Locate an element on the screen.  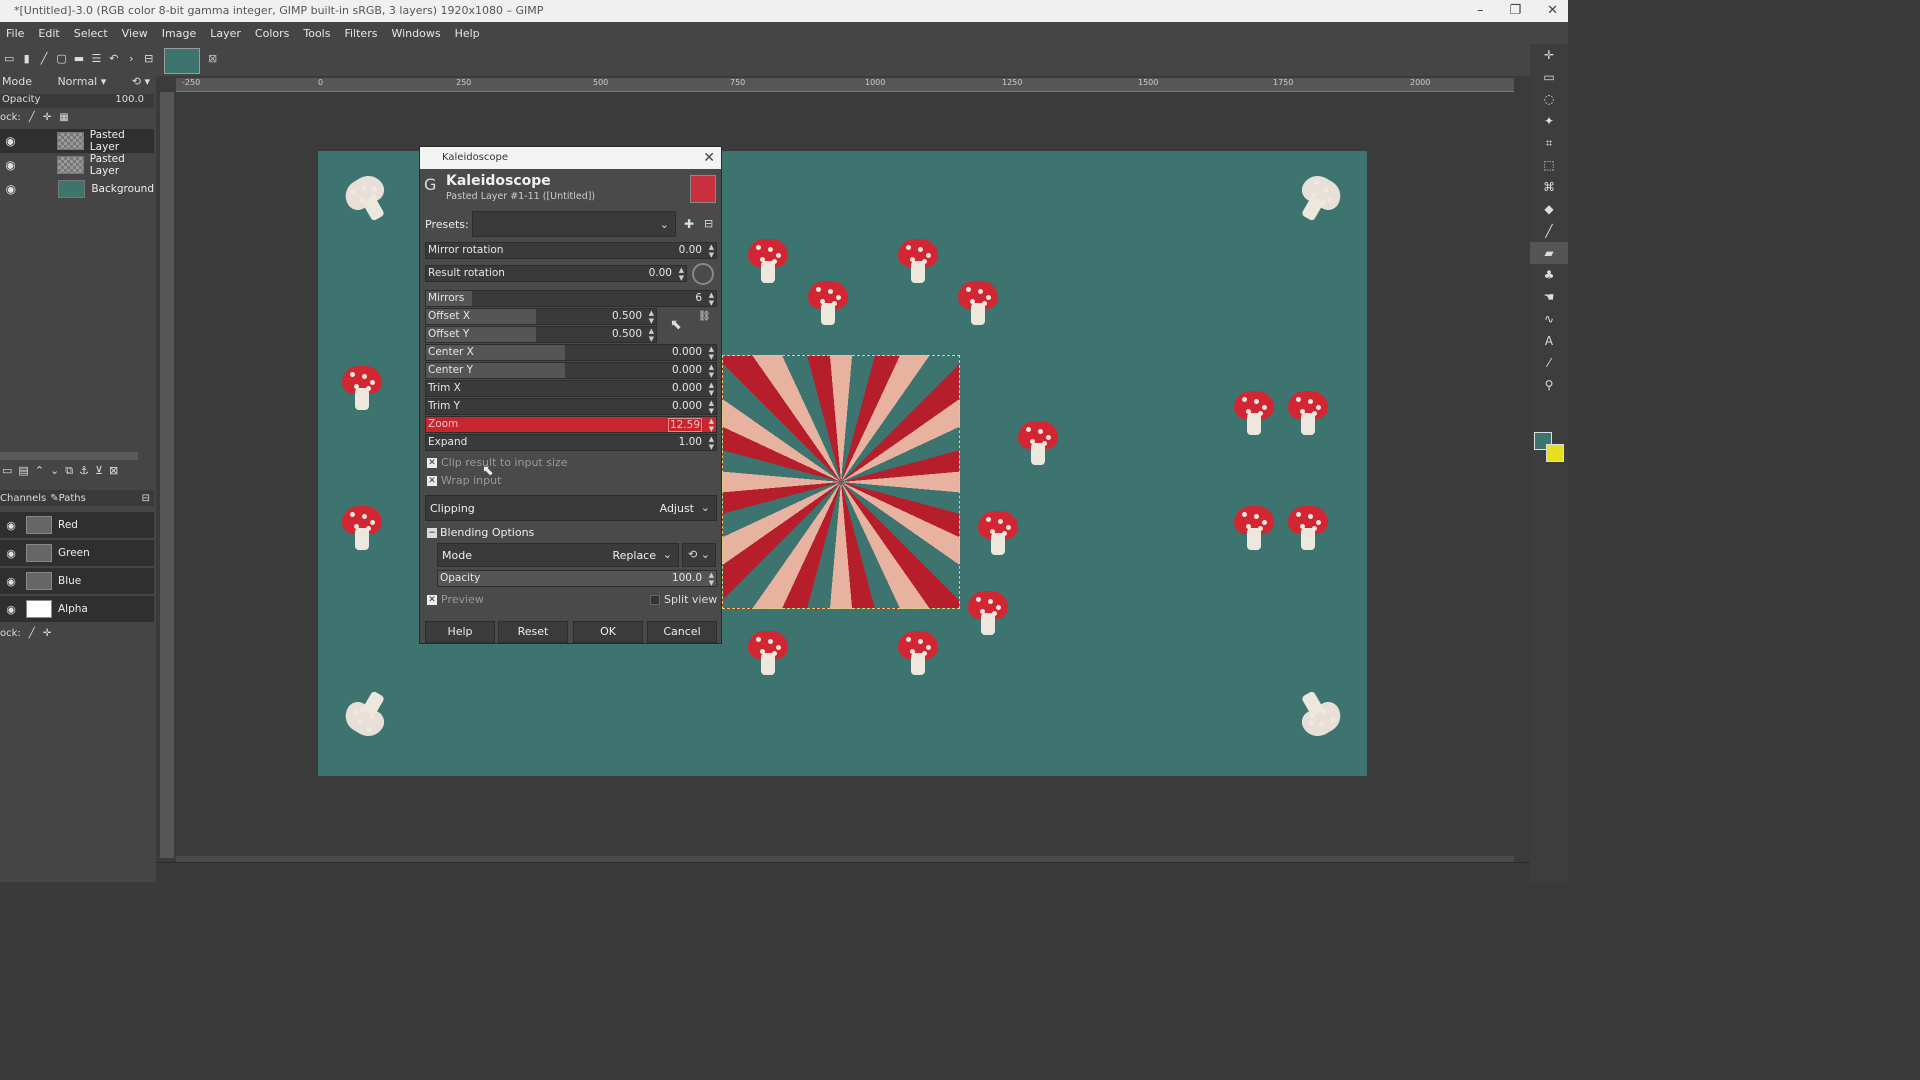
offset-x-slider: Offset X 0.500 ▲ ▼ is located at coordinates (541, 316).